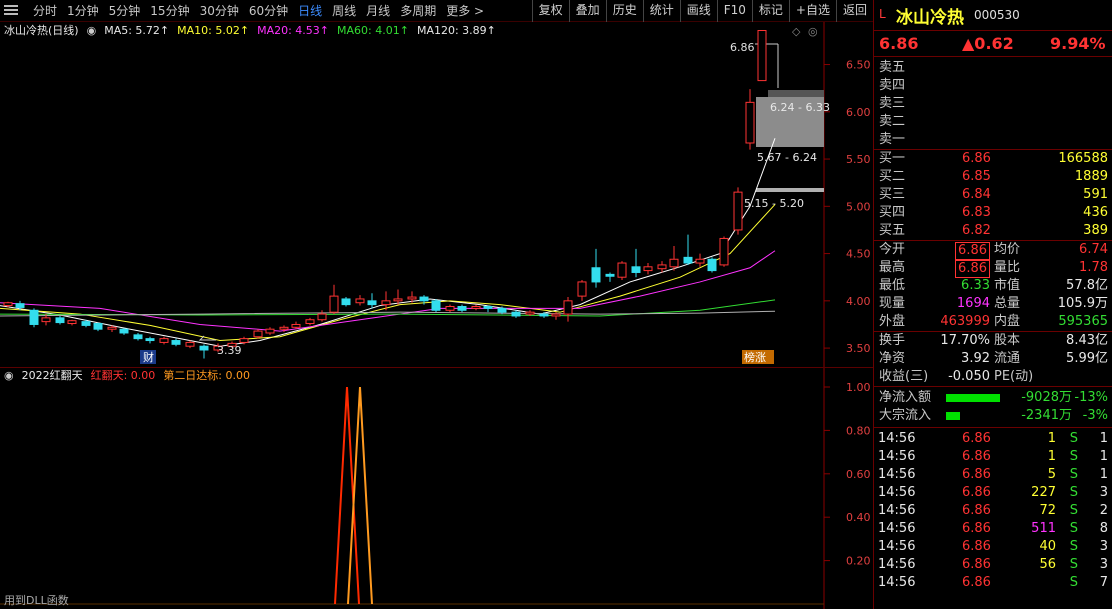  I want to click on menu-icon, so click(11, 10).